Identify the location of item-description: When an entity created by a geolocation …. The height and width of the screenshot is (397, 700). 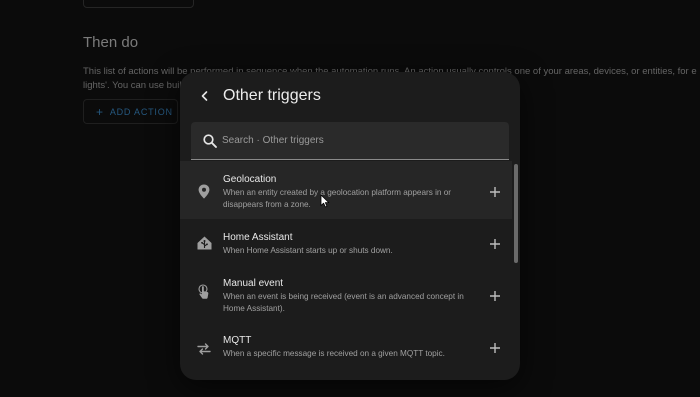
(337, 198).